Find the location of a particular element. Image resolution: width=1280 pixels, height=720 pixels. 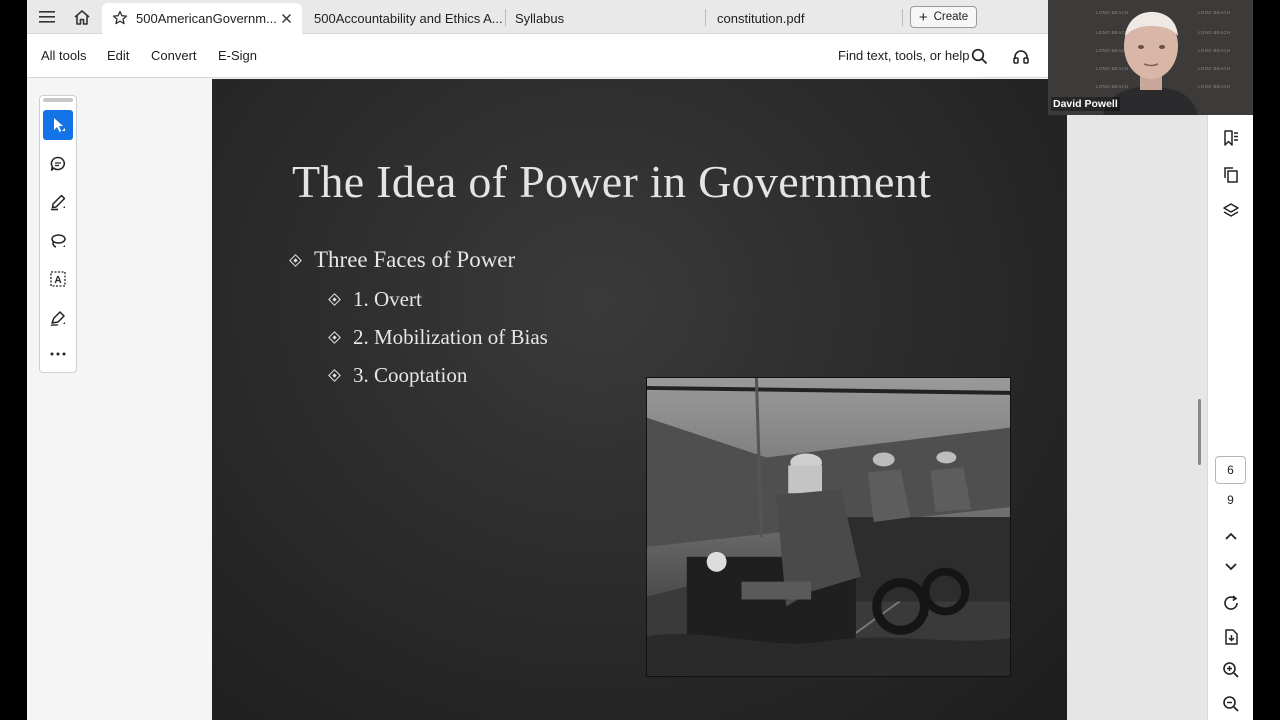

chevron-up-icon is located at coordinates (1231, 536).